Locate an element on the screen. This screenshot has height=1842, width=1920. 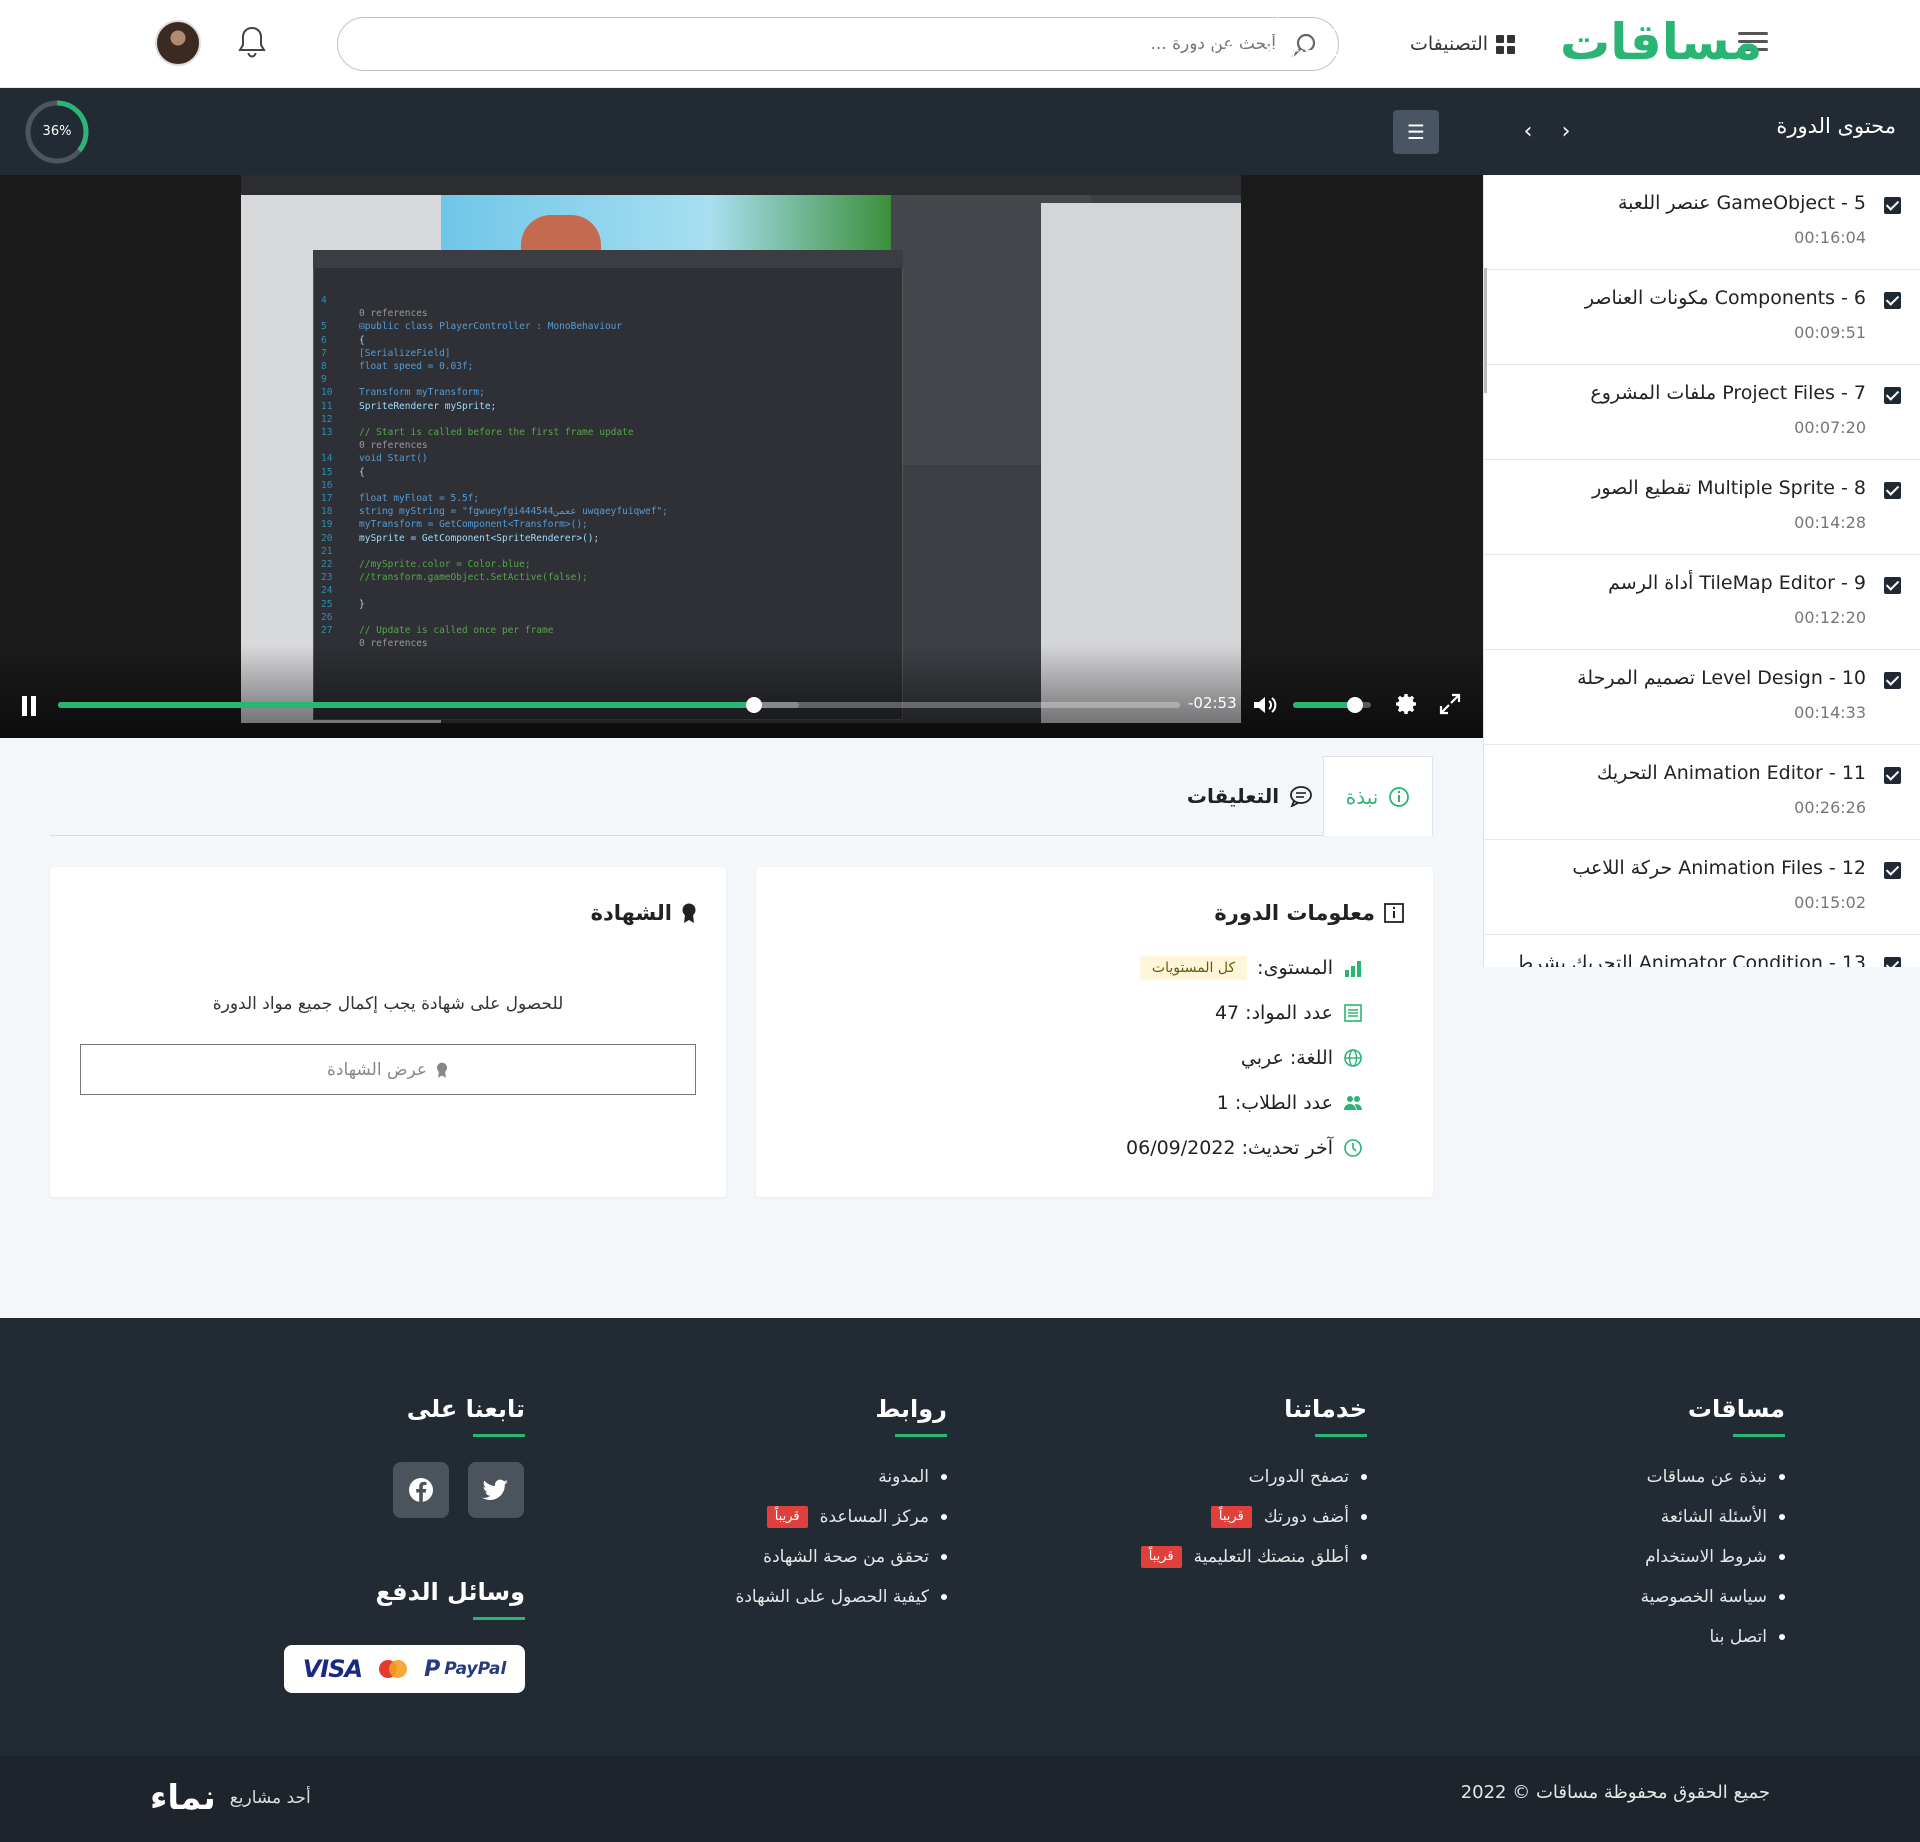
facebook-icon is located at coordinates (421, 1490).